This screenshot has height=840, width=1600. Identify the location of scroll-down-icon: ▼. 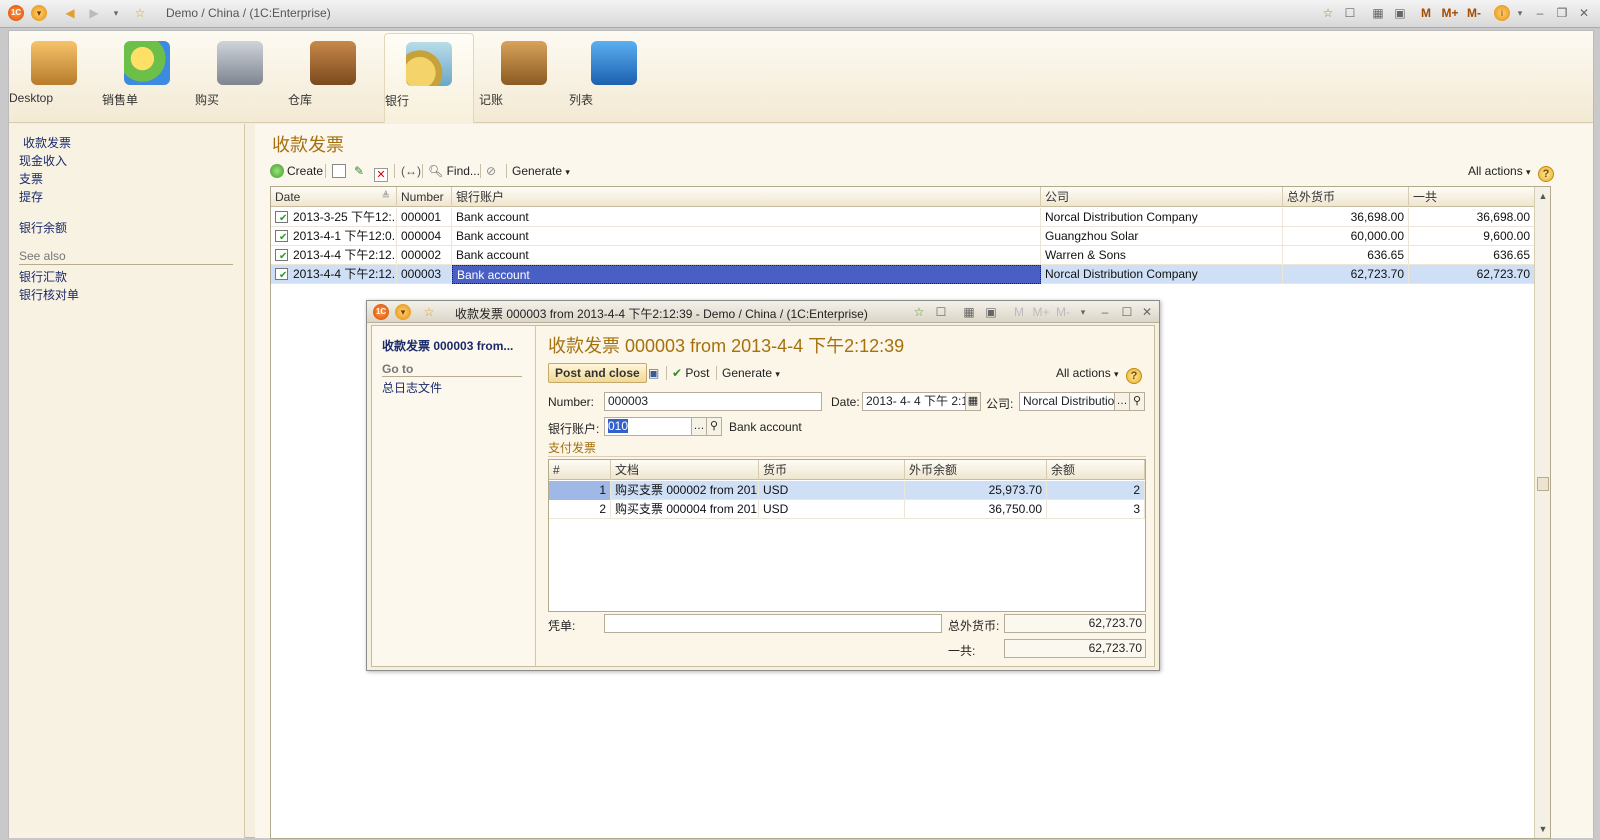
(1543, 829).